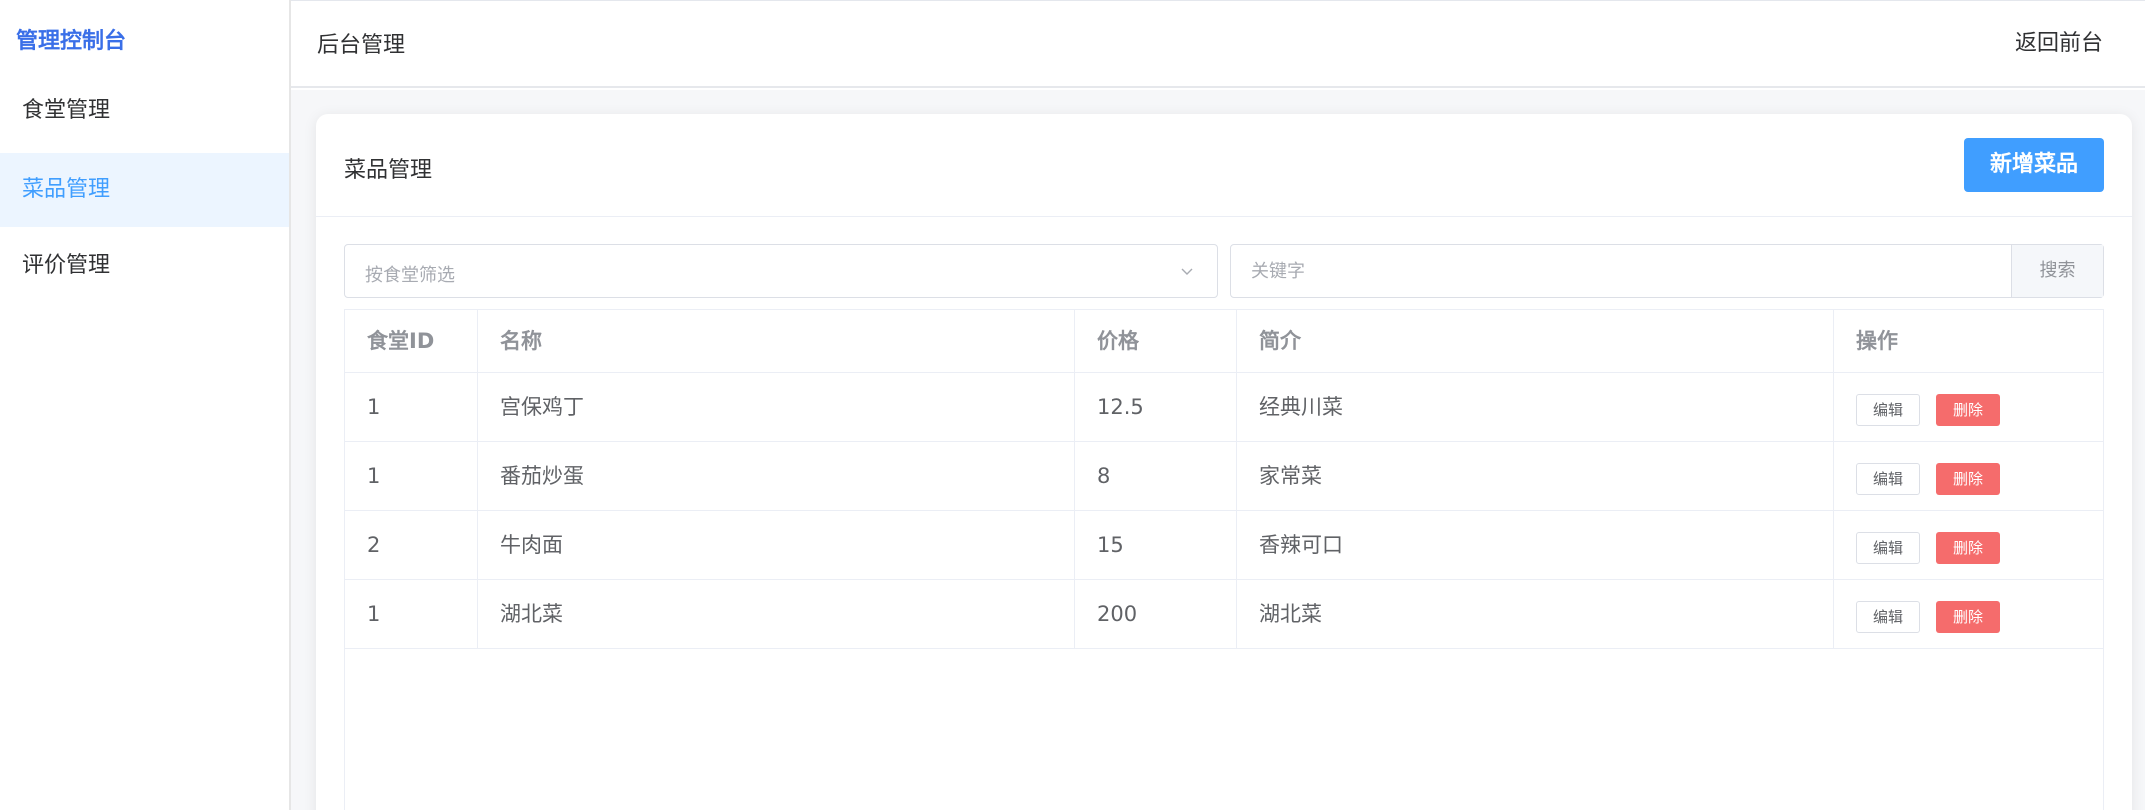  What do you see at coordinates (1621, 271) in the screenshot?
I see `keyword-input` at bounding box center [1621, 271].